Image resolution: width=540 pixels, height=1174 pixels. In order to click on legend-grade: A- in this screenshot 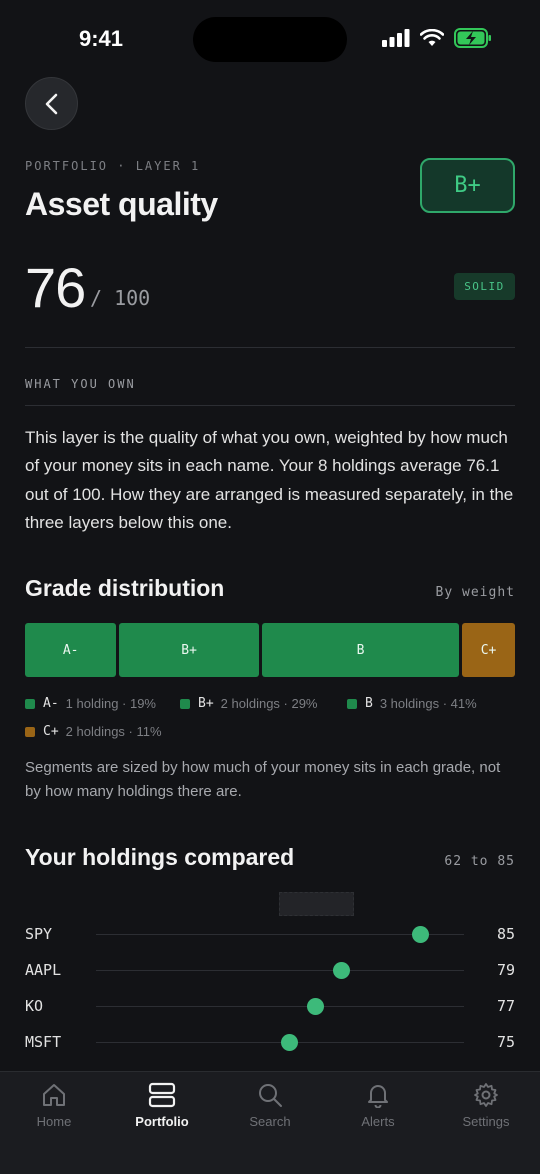, I will do `click(51, 703)`.